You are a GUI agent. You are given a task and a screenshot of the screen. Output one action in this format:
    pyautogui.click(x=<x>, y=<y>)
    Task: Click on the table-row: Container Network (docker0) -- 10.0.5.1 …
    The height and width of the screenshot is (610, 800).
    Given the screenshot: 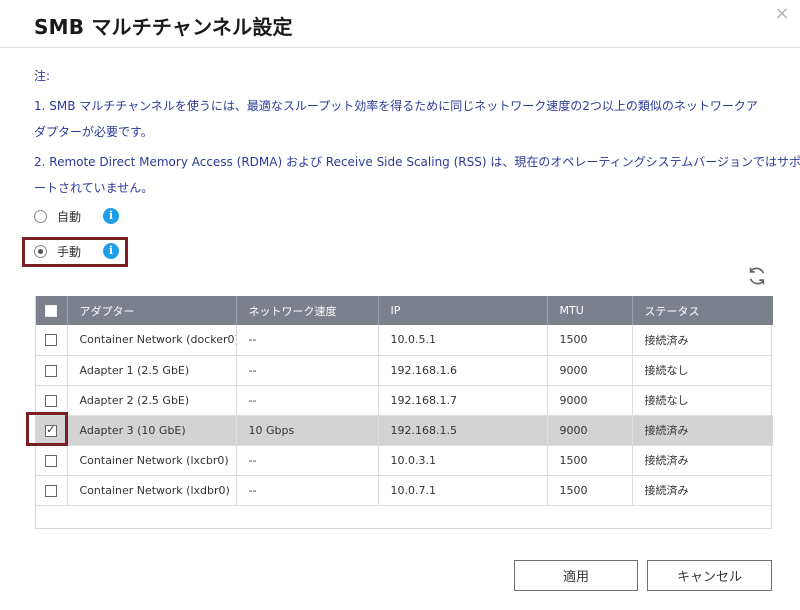 What is the action you would take?
    pyautogui.click(x=404, y=340)
    